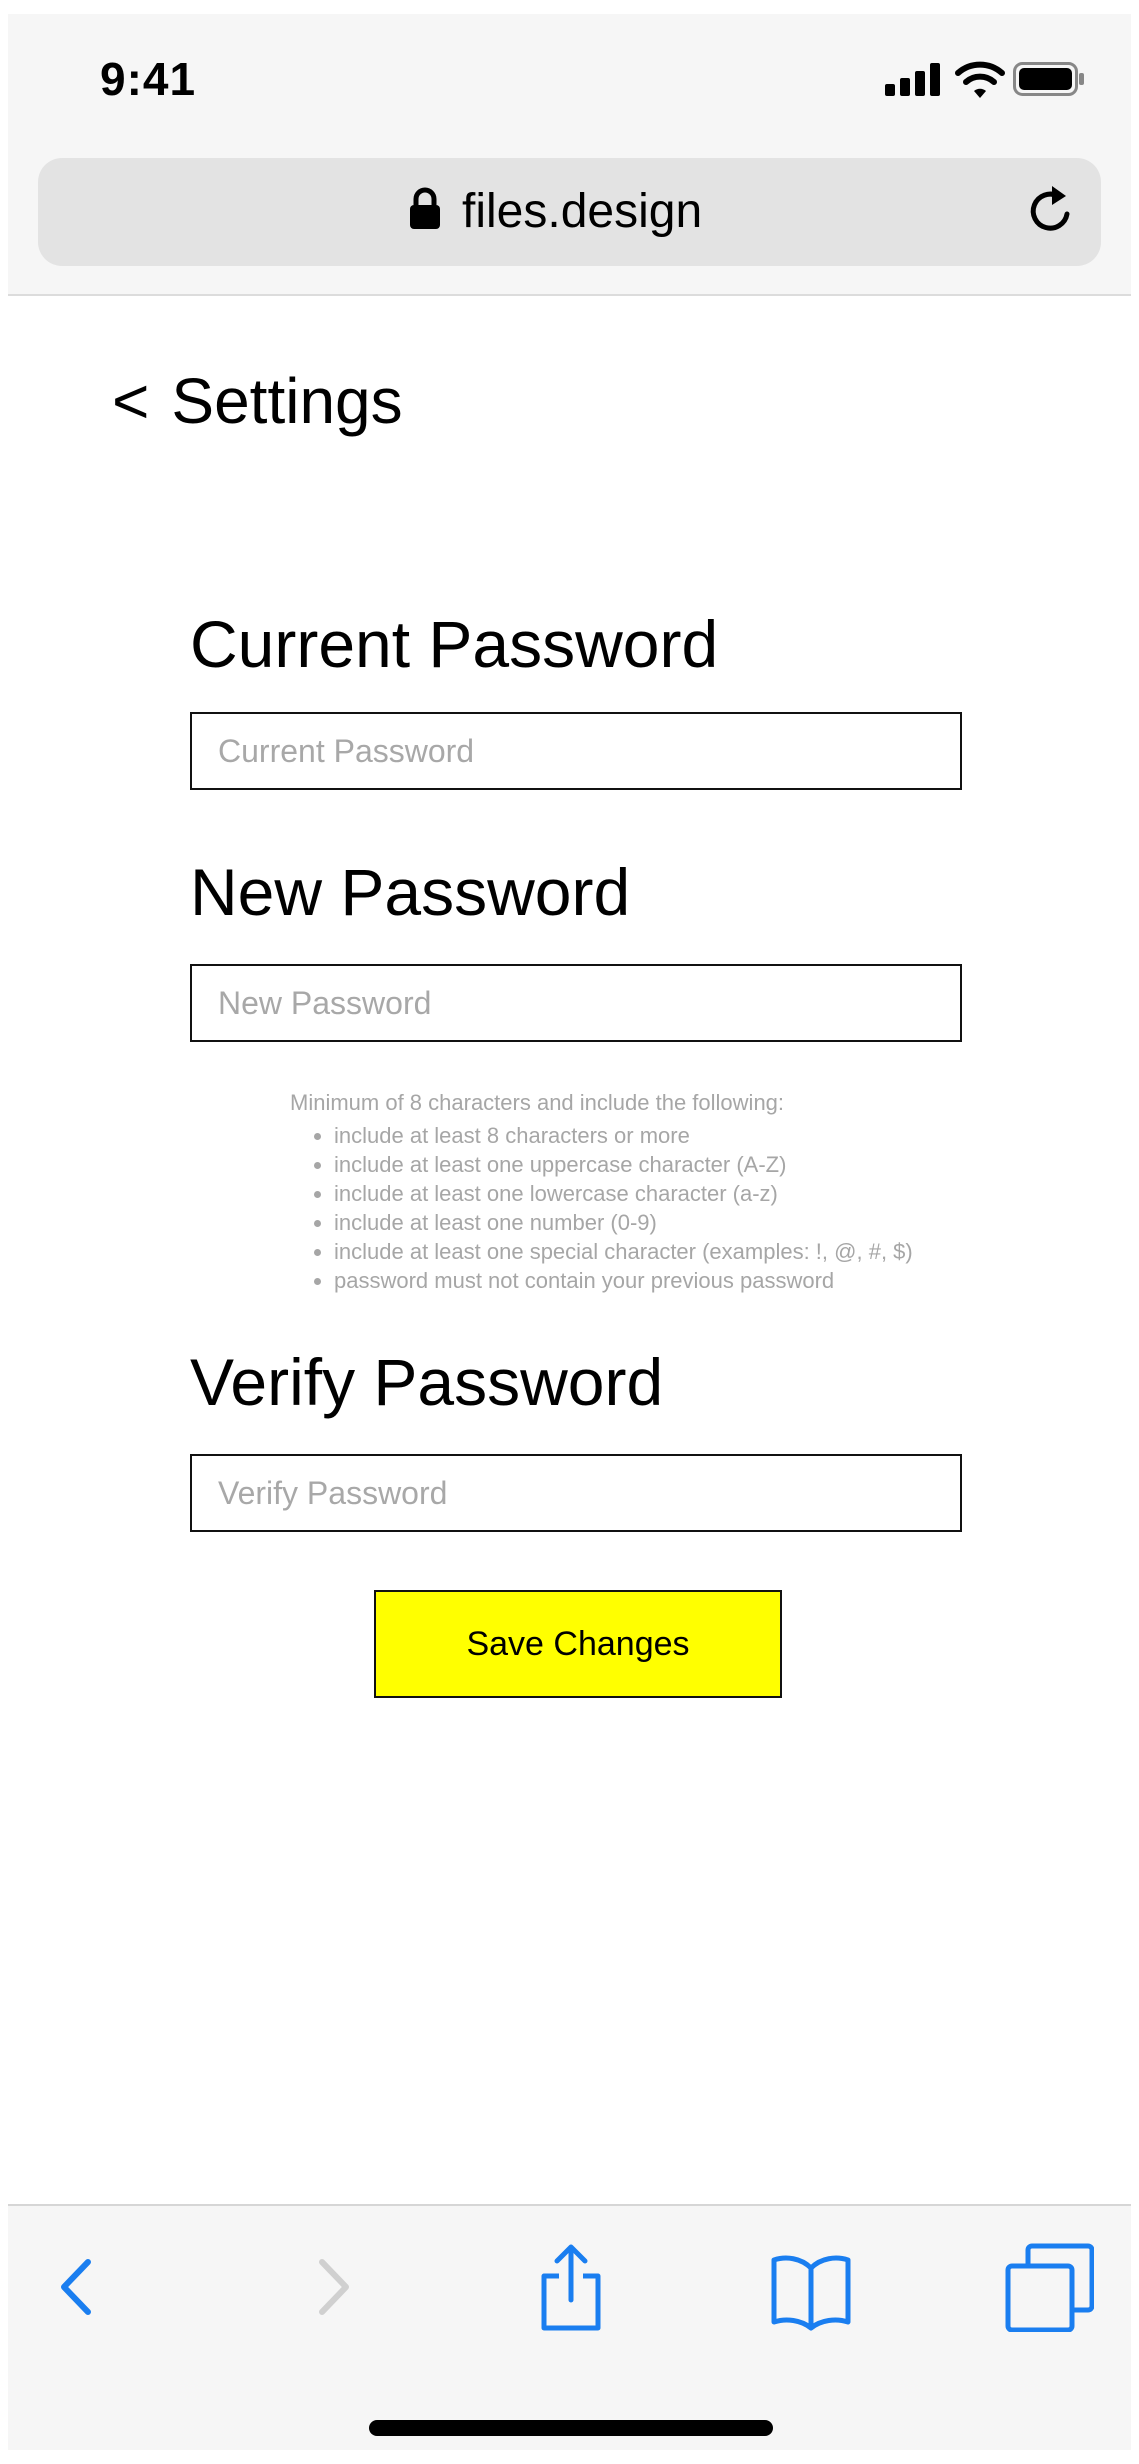 The height and width of the screenshot is (2464, 1139). Describe the element at coordinates (148, 79) in the screenshot. I see `status-time: 9:41` at that location.